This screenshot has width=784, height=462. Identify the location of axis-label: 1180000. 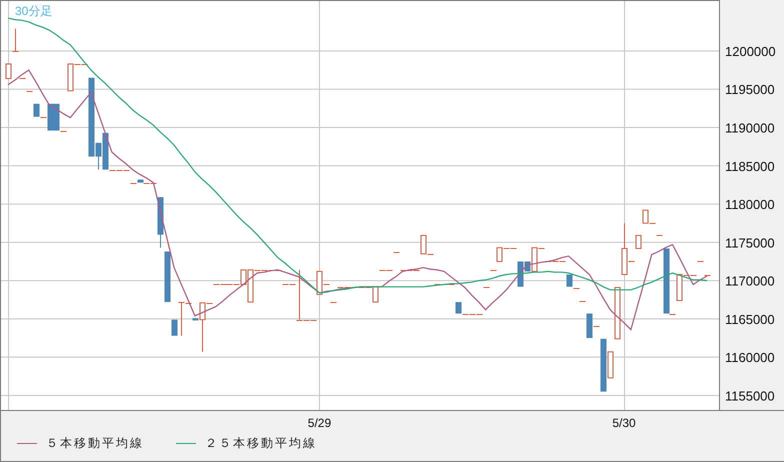
(750, 204).